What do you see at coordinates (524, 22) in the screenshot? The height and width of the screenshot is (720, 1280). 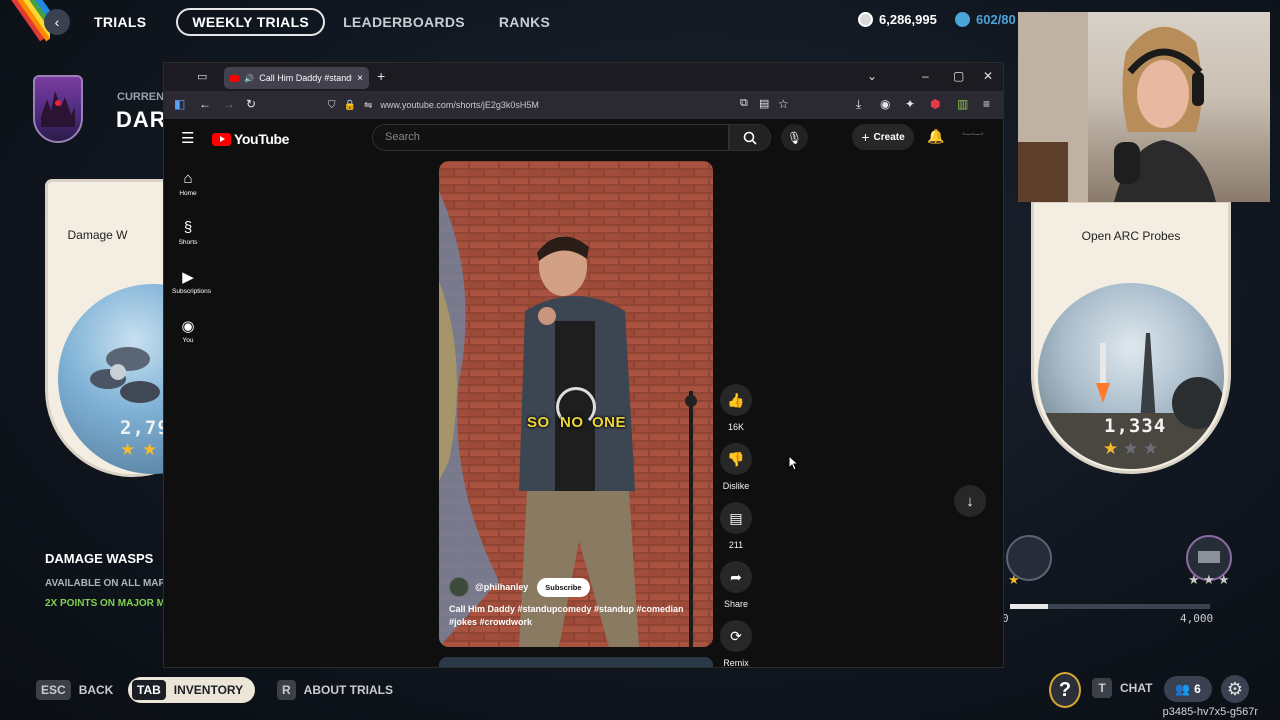 I see `nav-ranks: RANKS` at bounding box center [524, 22].